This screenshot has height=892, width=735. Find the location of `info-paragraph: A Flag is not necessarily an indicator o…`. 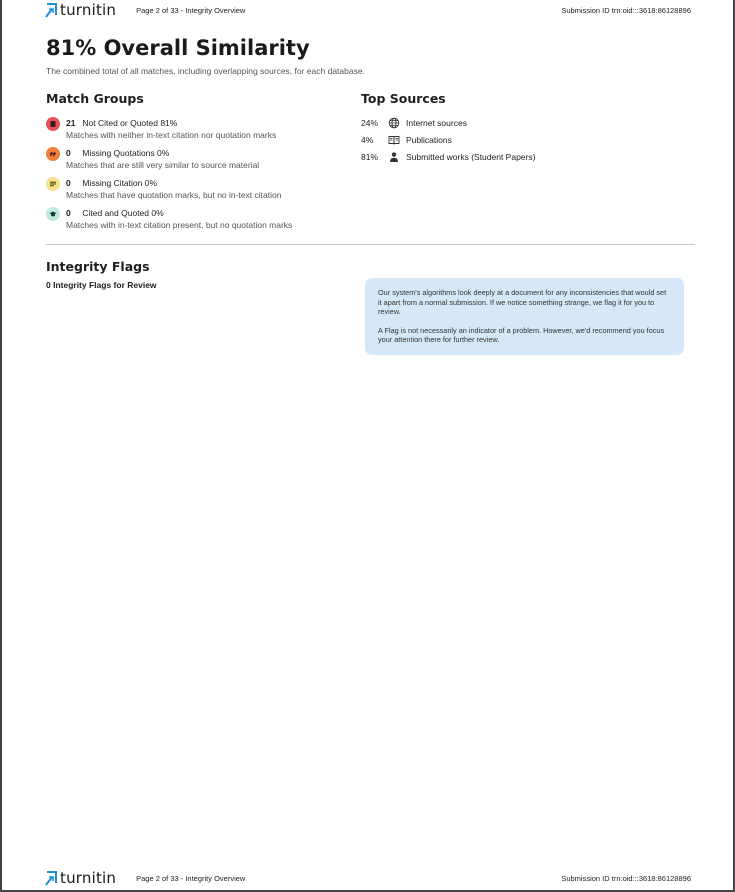

info-paragraph: A Flag is not necessarily an indicator o… is located at coordinates (521, 335).